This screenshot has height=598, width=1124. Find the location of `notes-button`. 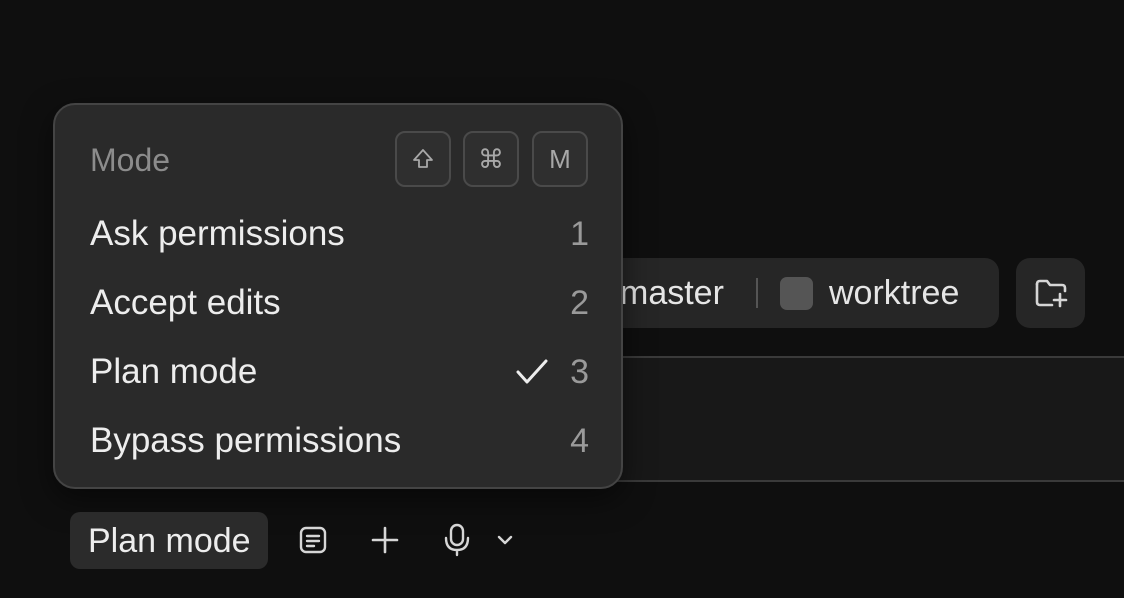

notes-button is located at coordinates (313, 540).